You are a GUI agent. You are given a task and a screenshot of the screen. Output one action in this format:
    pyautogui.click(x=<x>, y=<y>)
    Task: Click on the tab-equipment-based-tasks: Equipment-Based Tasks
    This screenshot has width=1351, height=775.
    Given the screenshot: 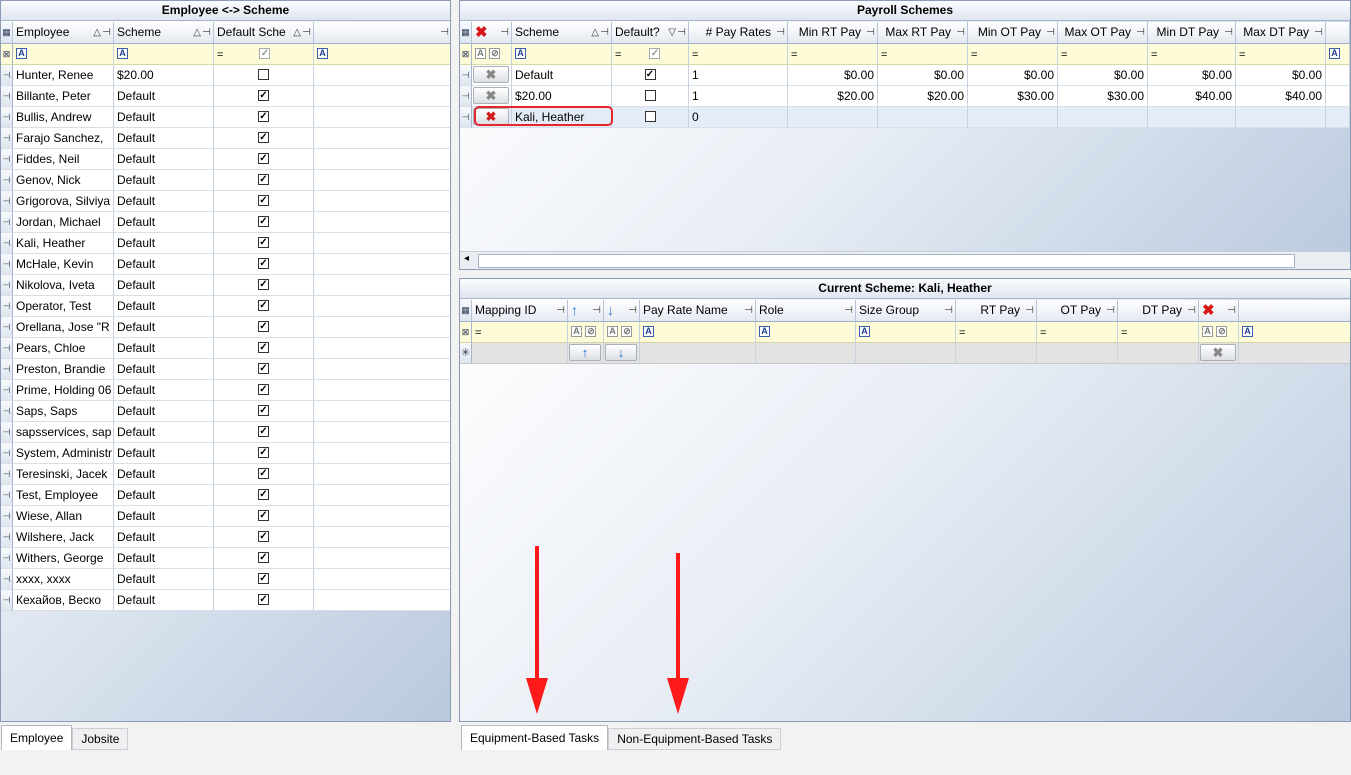 What is the action you would take?
    pyautogui.click(x=535, y=737)
    